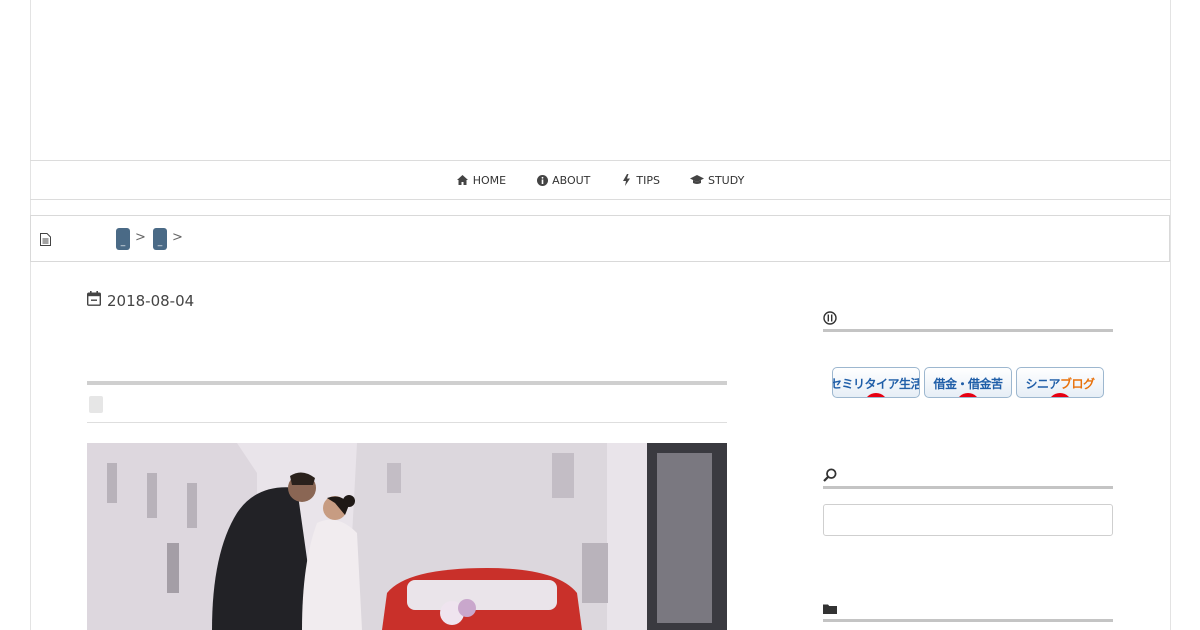 Image resolution: width=1200 pixels, height=630 pixels. I want to click on category-widget-title, so click(968, 610).